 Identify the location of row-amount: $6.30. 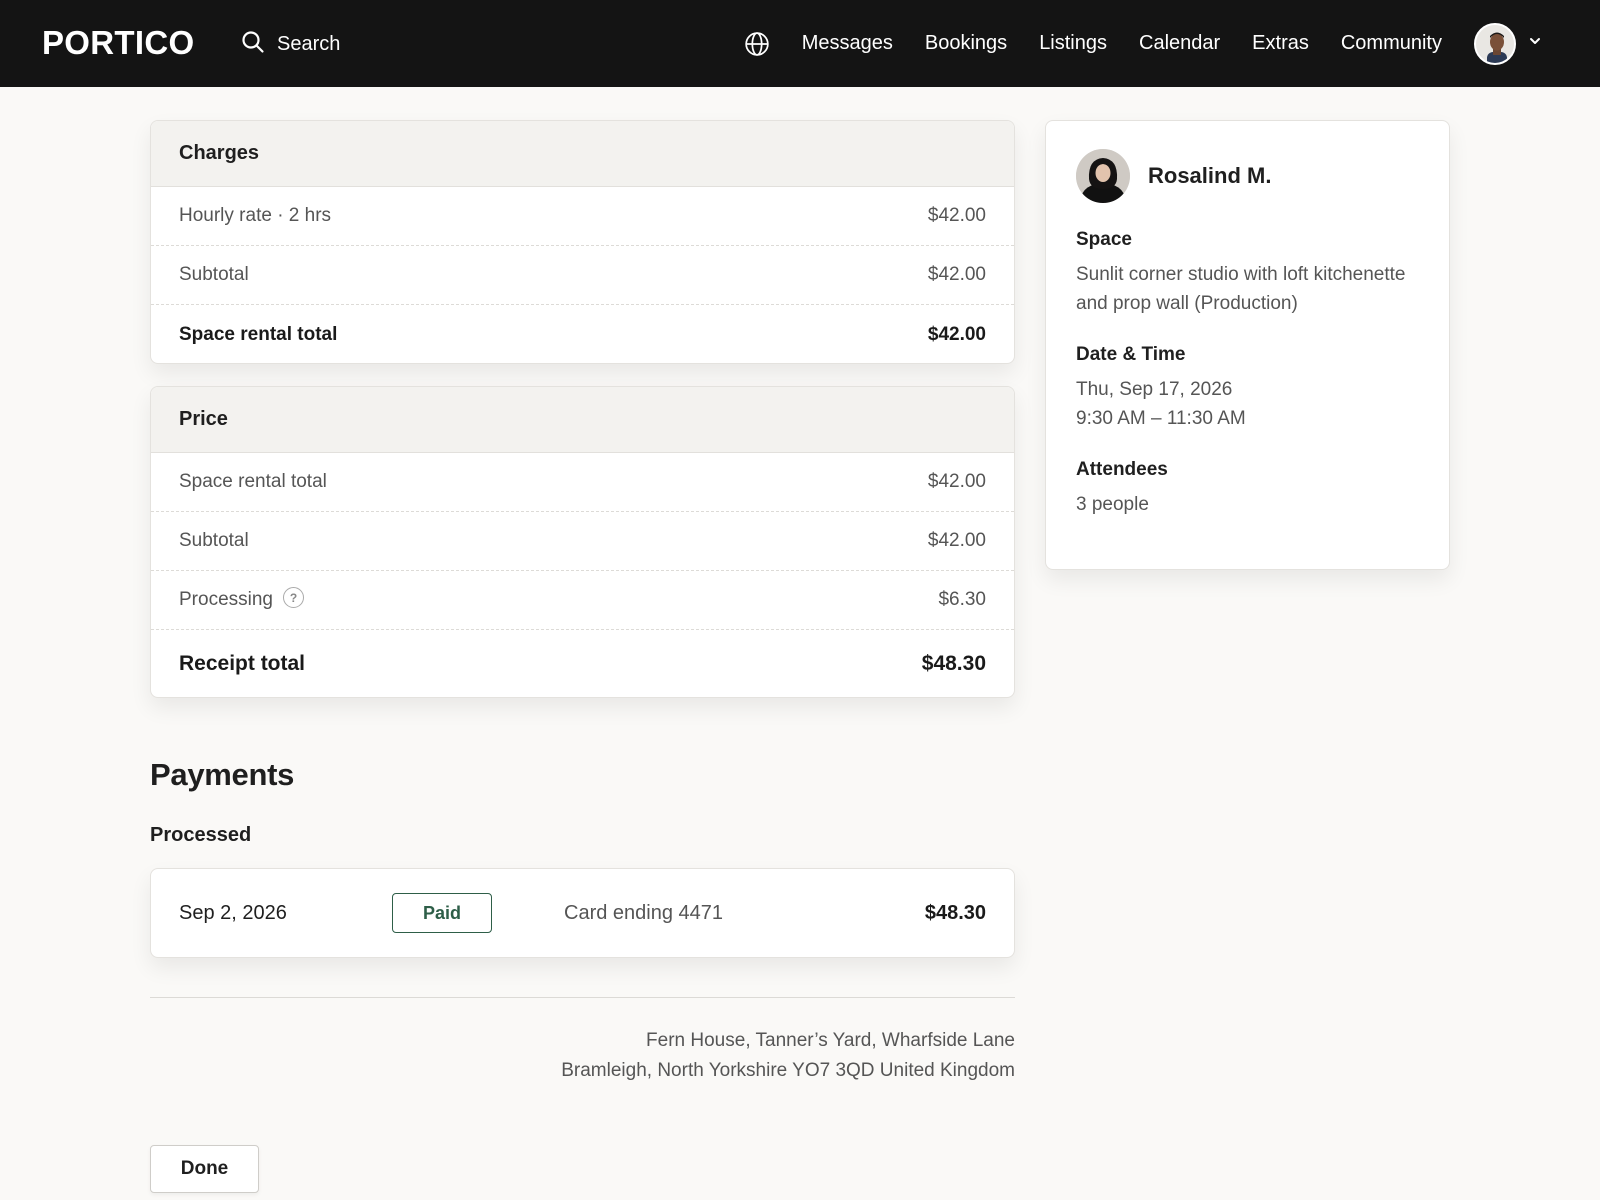
(962, 599).